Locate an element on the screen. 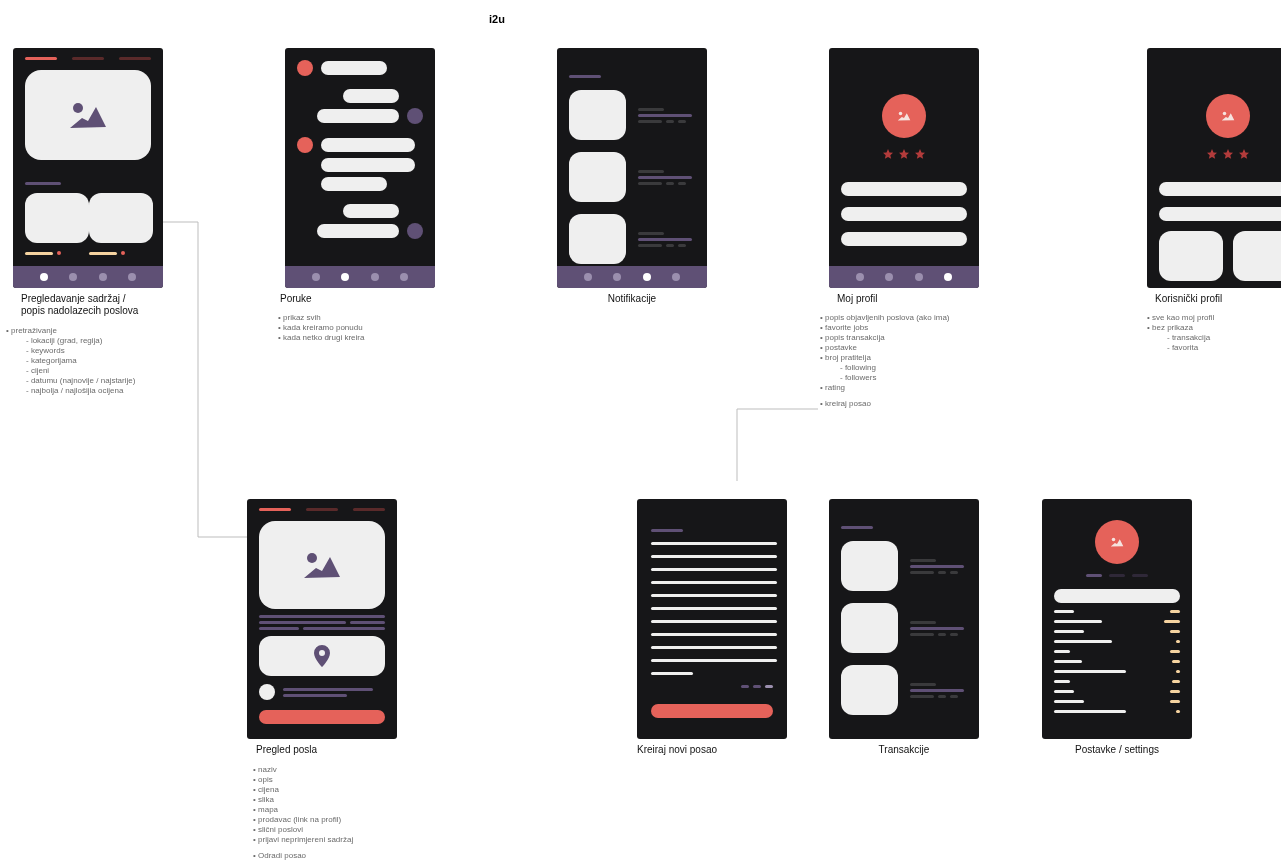 The width and height of the screenshot is (1281, 866). note-text: - cijeni is located at coordinates (38, 371).